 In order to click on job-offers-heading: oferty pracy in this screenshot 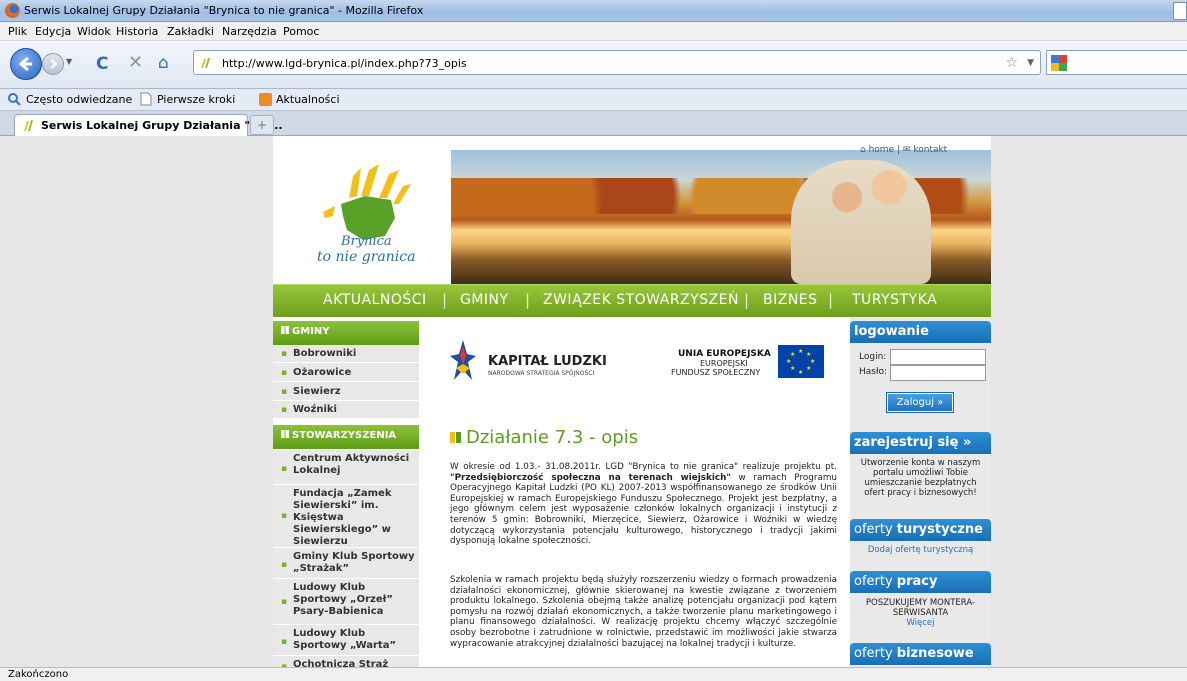, I will do `click(920, 582)`.